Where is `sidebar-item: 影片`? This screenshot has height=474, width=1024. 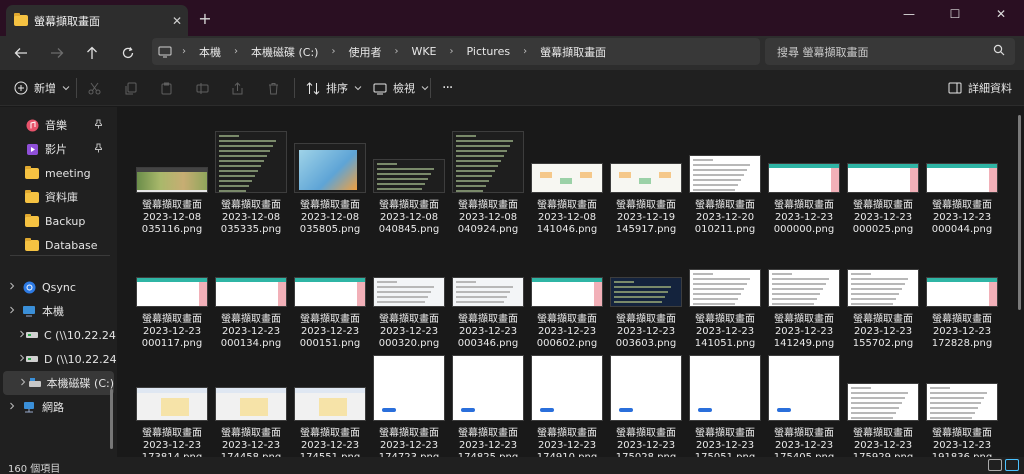 sidebar-item: 影片 is located at coordinates (58, 149).